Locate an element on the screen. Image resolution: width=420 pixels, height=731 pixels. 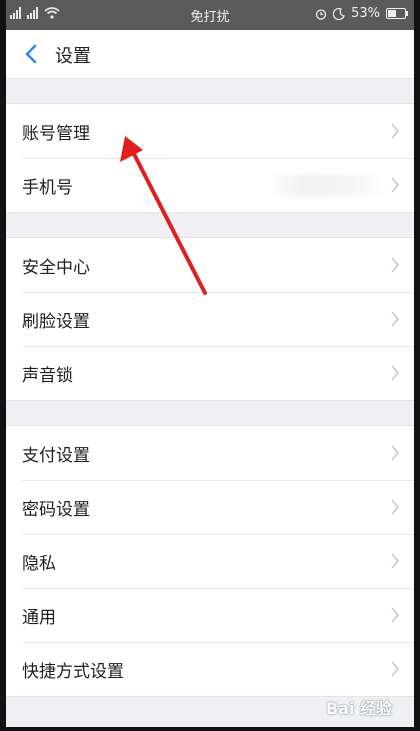
settings-group-account: 账号管理 手机号 is located at coordinates (210, 158).